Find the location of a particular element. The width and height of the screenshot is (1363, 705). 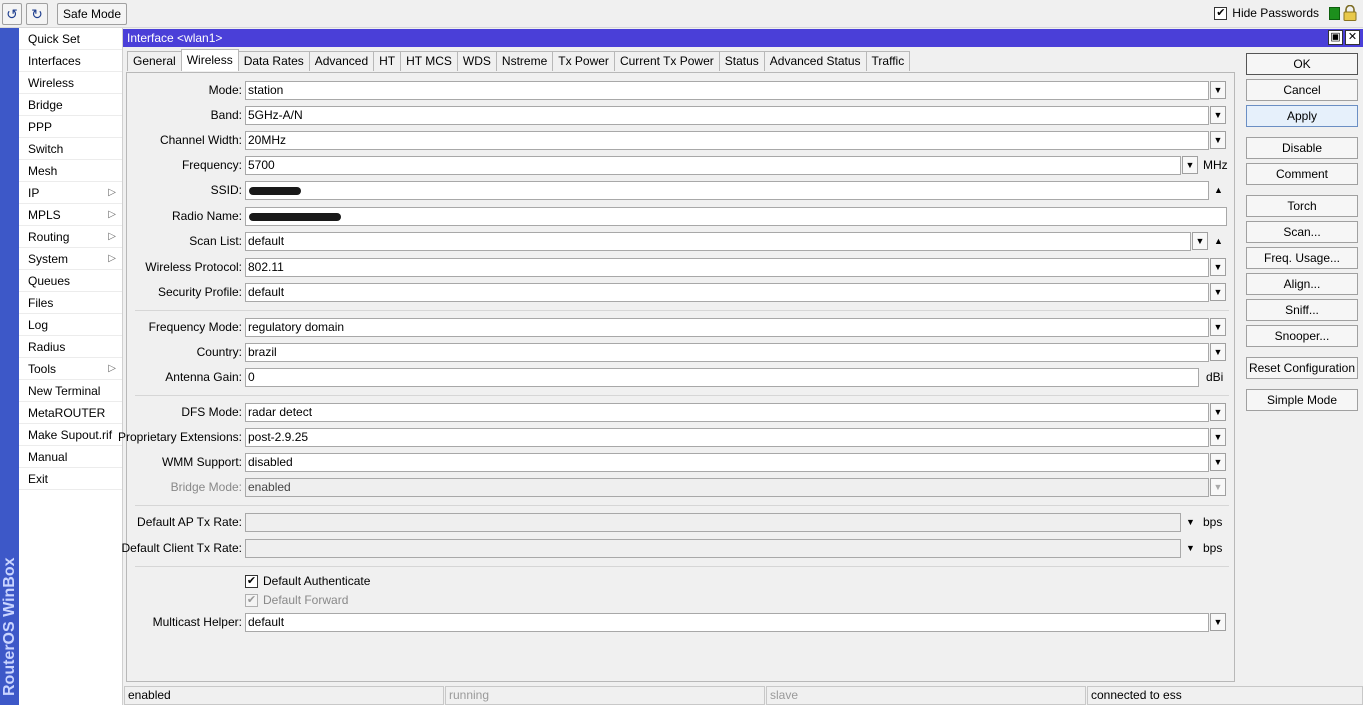

country-dropdown-icon: ▼ is located at coordinates (1218, 352).